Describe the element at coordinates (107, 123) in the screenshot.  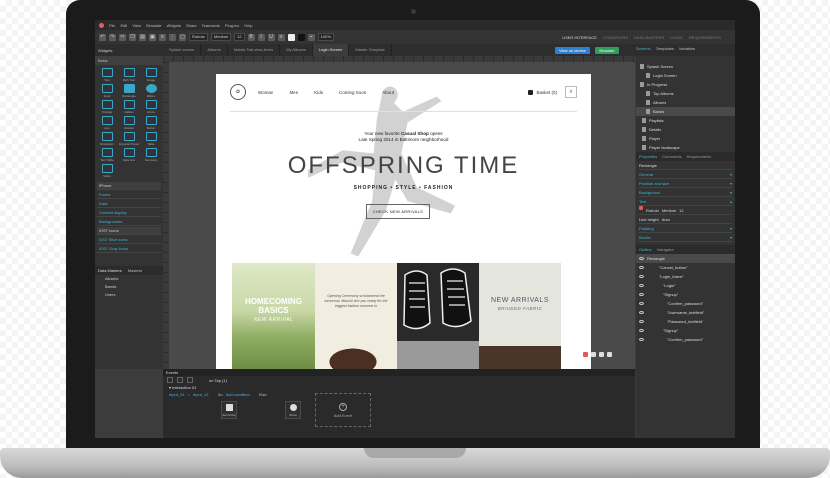
I see `widget-line: Line` at that location.